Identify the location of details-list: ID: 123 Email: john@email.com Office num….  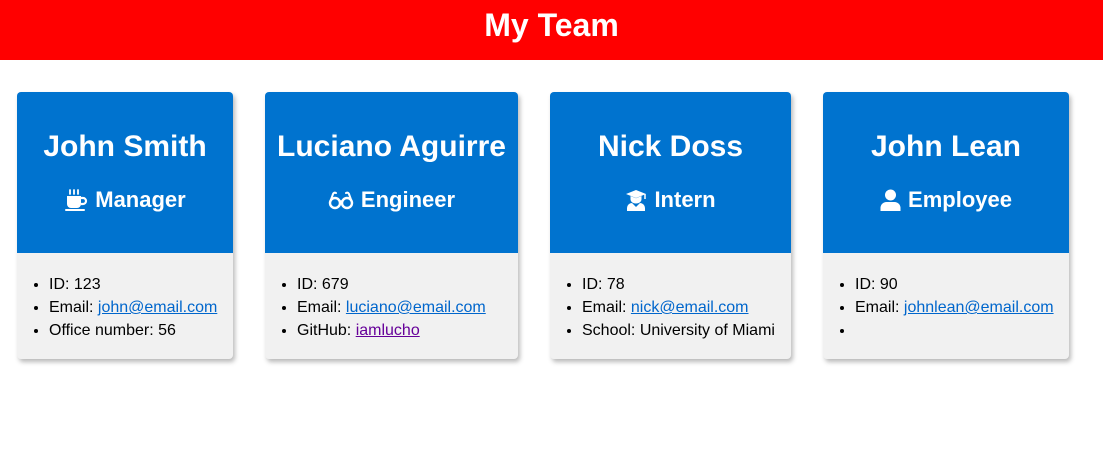
(128, 307).